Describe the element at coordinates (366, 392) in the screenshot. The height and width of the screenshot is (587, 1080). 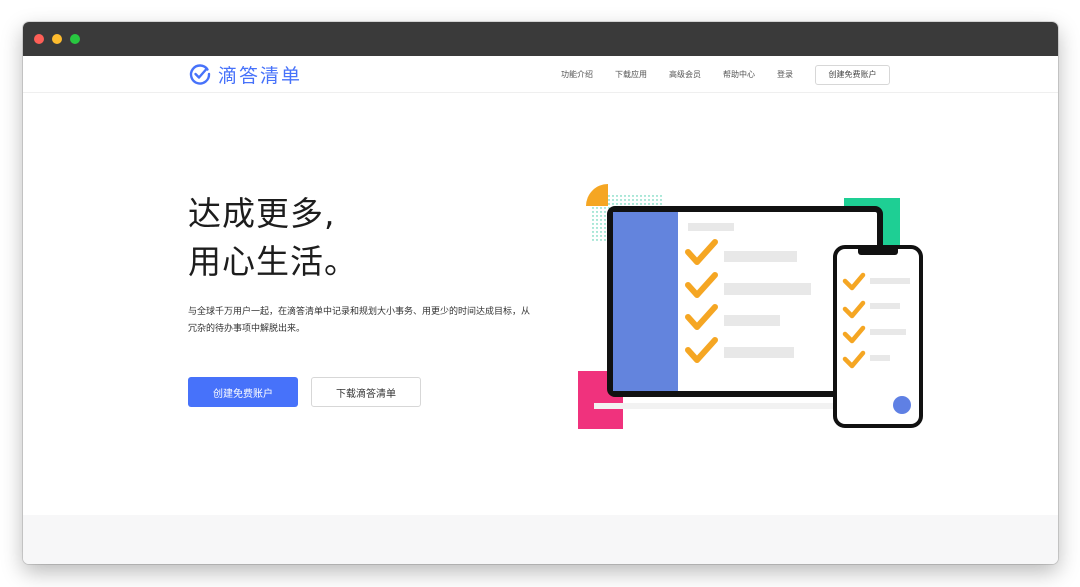
I see `download-app-button: 下载滴答清单` at that location.